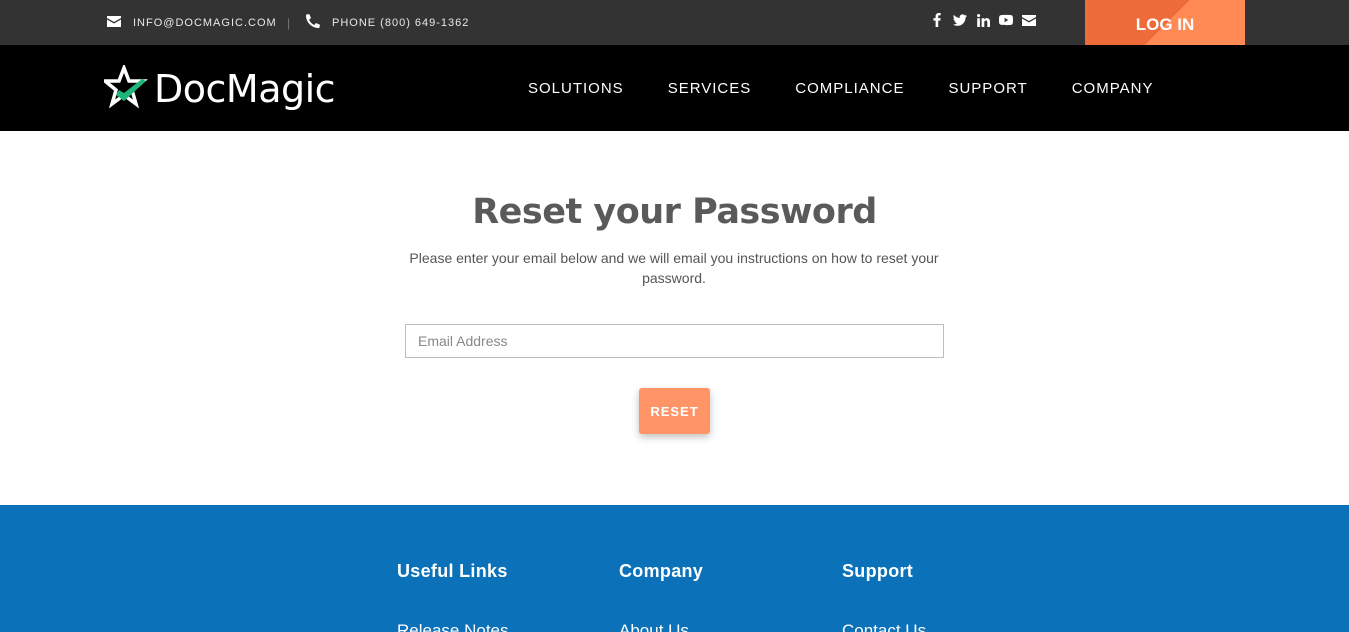 This screenshot has width=1349, height=632. What do you see at coordinates (1113, 88) in the screenshot?
I see `nav-item-company: COMPANY` at bounding box center [1113, 88].